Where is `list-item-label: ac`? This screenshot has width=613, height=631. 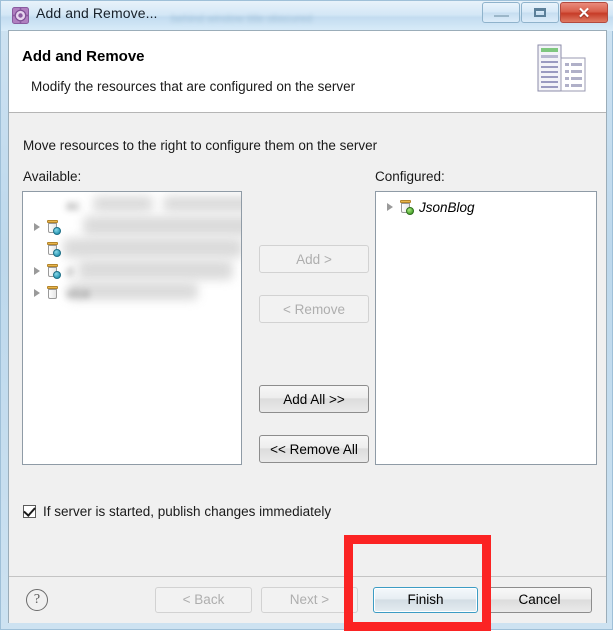
list-item-label: ac is located at coordinates (73, 205).